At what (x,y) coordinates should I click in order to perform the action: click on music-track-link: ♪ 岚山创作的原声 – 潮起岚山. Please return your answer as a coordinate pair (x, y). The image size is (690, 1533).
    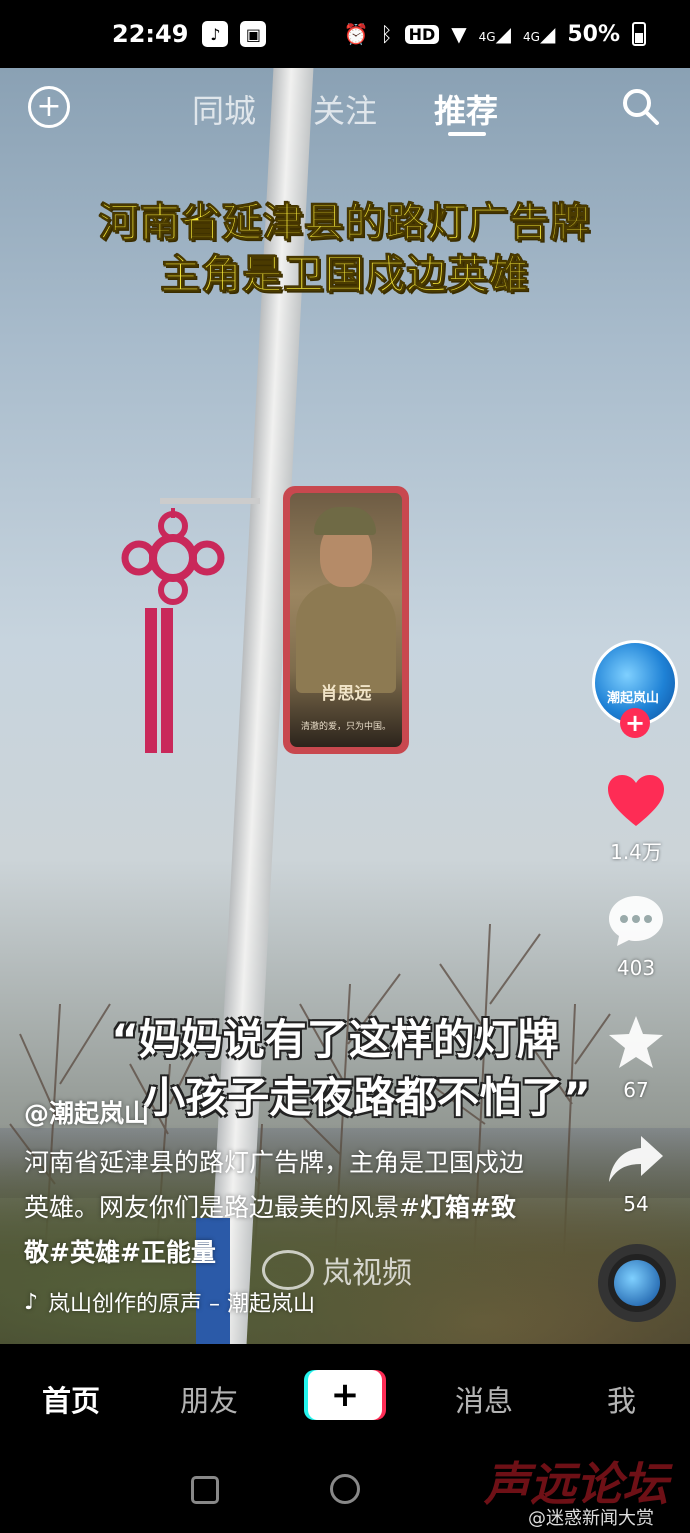
    Looking at the image, I should click on (169, 1302).